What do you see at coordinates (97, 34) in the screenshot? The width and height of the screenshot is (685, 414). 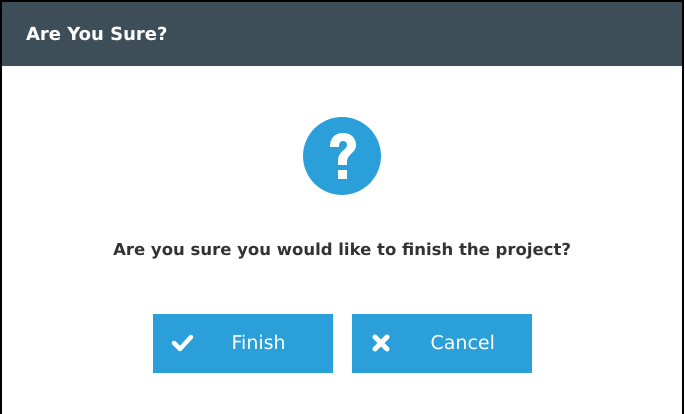 I see `dialog-title: Are You Sure?` at bounding box center [97, 34].